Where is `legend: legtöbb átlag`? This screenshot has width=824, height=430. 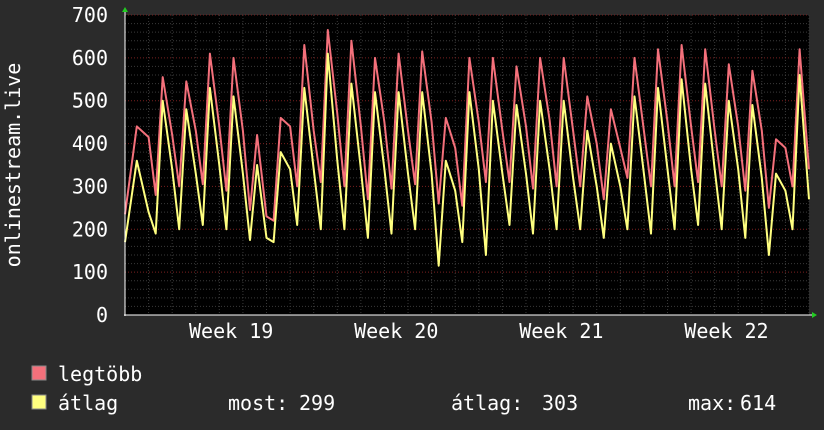
legend: legtöbb átlag is located at coordinates (86, 388).